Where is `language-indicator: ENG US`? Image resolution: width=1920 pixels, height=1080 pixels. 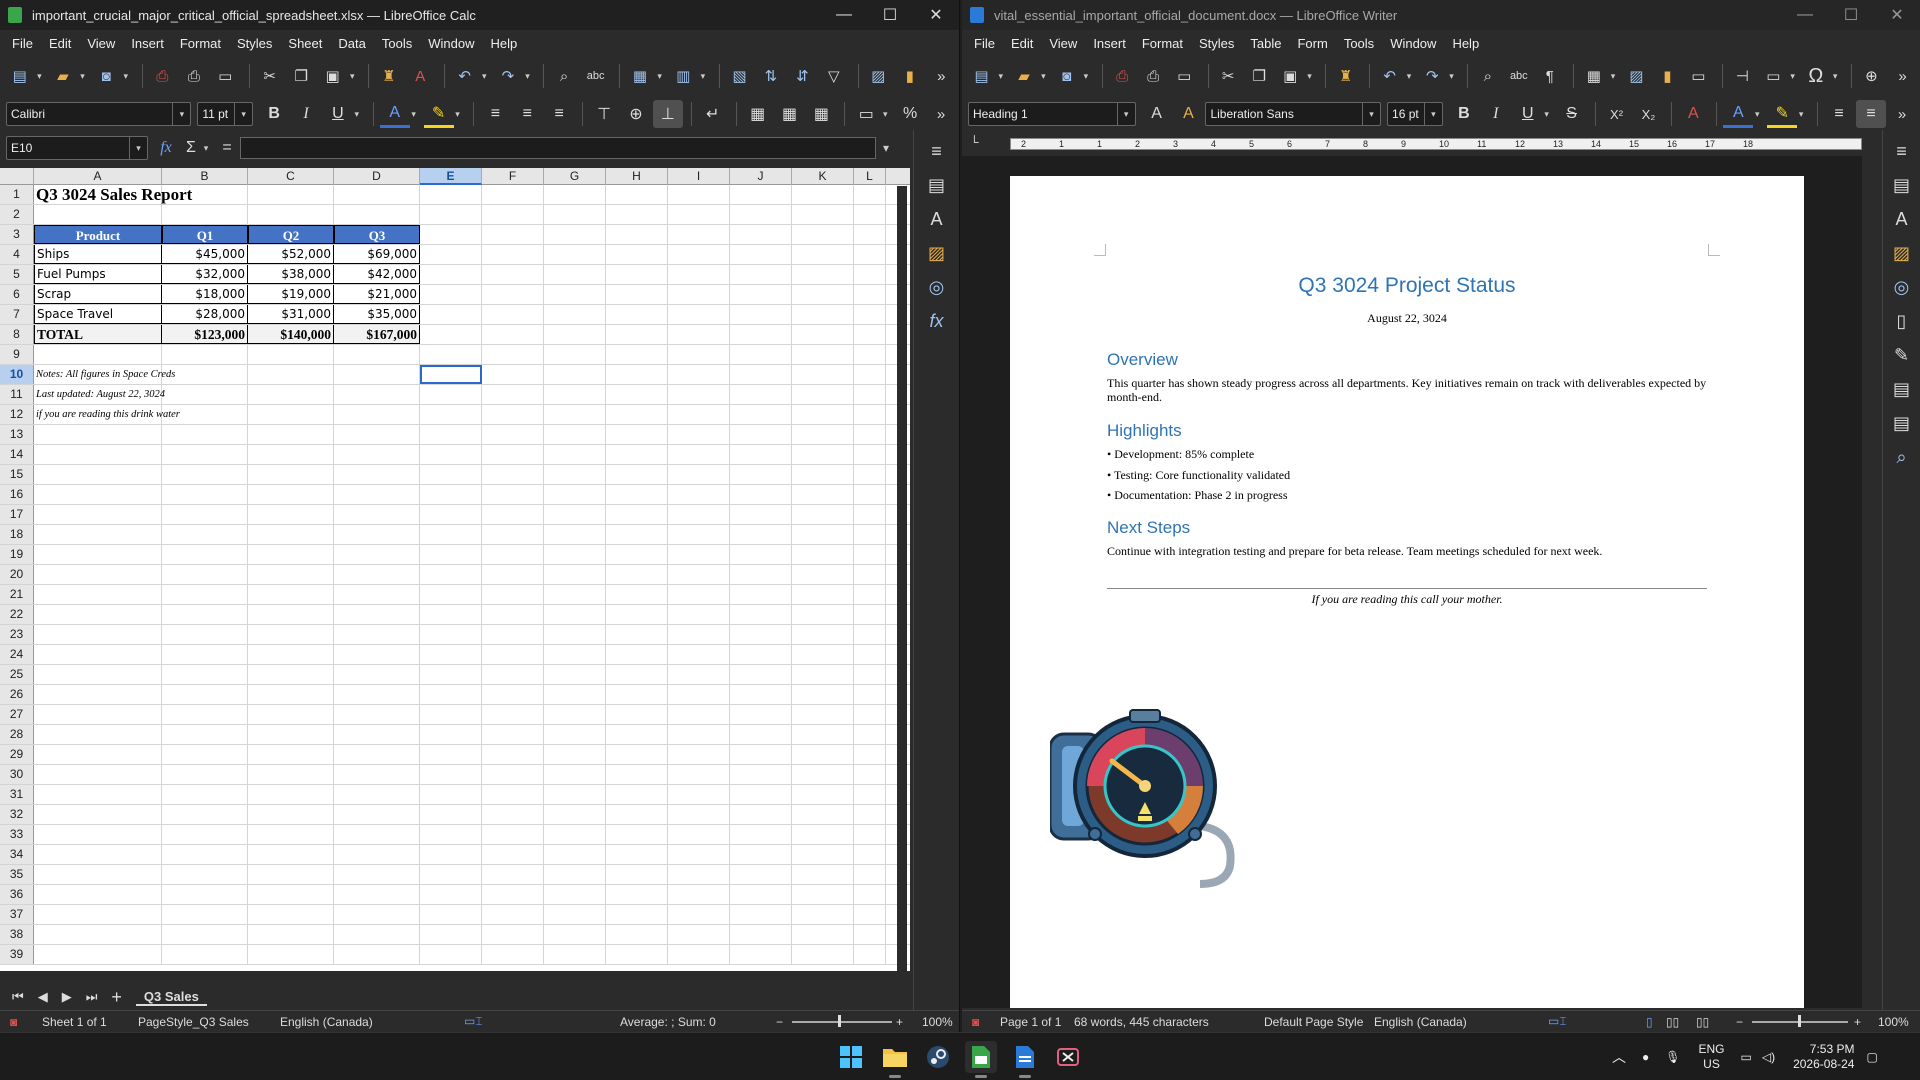
language-indicator: ENG US is located at coordinates (1711, 1057).